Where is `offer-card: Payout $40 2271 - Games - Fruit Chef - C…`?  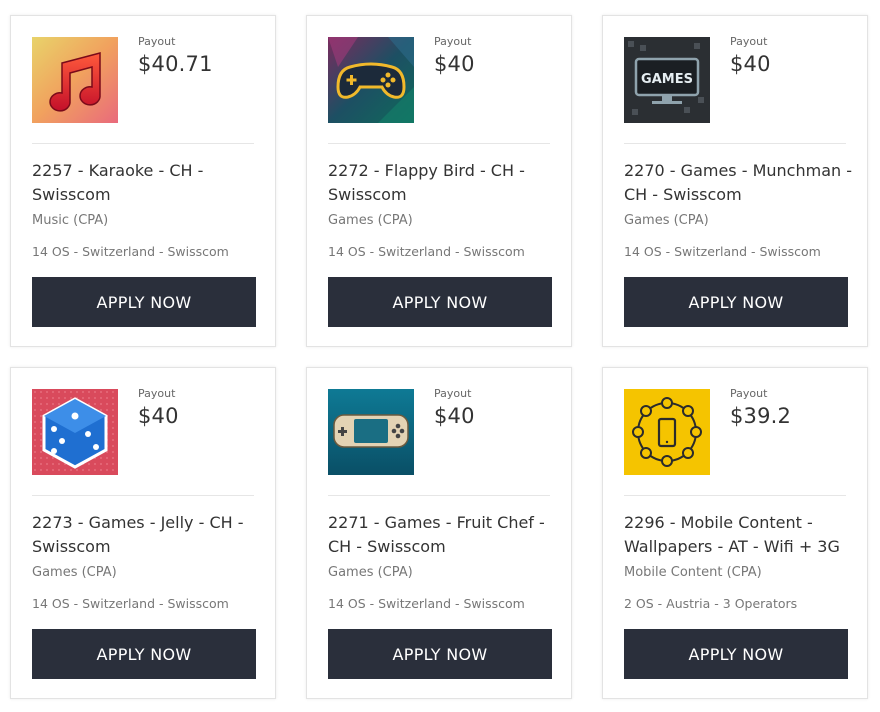 offer-card: Payout $40 2271 - Games - Fruit Chef - C… is located at coordinates (439, 533).